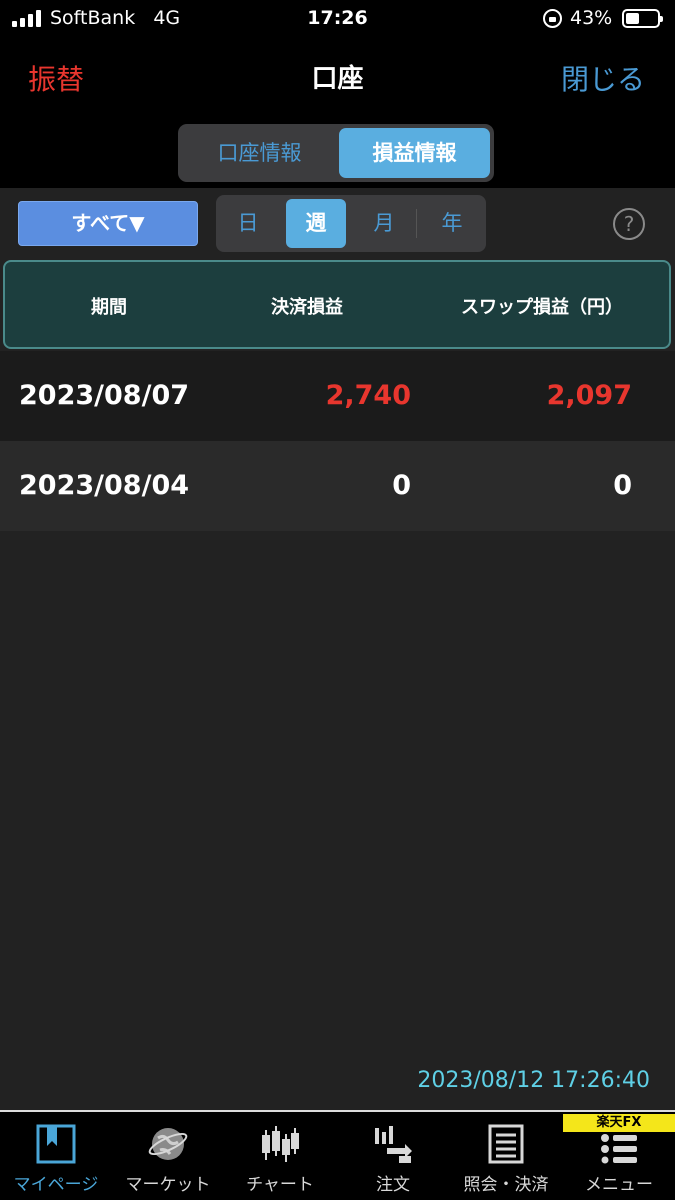 The height and width of the screenshot is (1200, 675). I want to click on rotation-lock-icon, so click(552, 18).